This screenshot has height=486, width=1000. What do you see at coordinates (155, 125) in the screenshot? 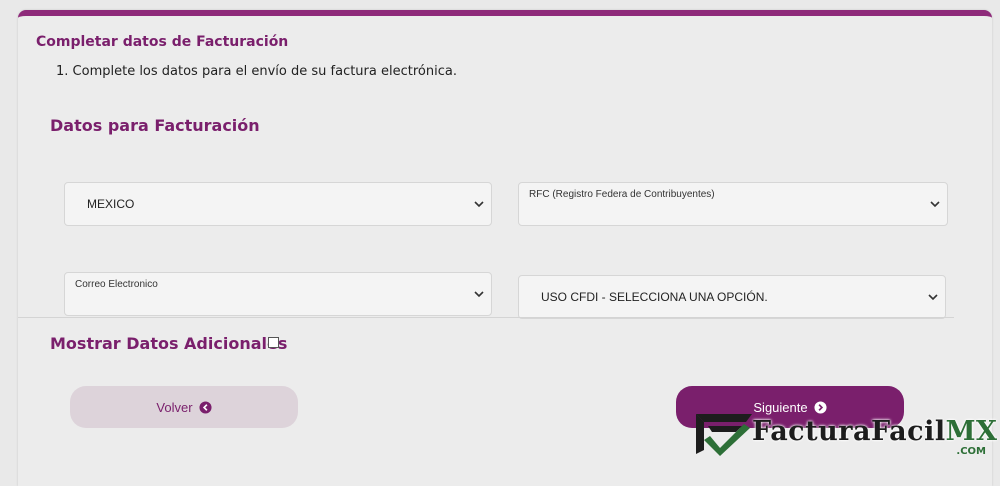
I see `form-title: Datos para Facturación` at bounding box center [155, 125].